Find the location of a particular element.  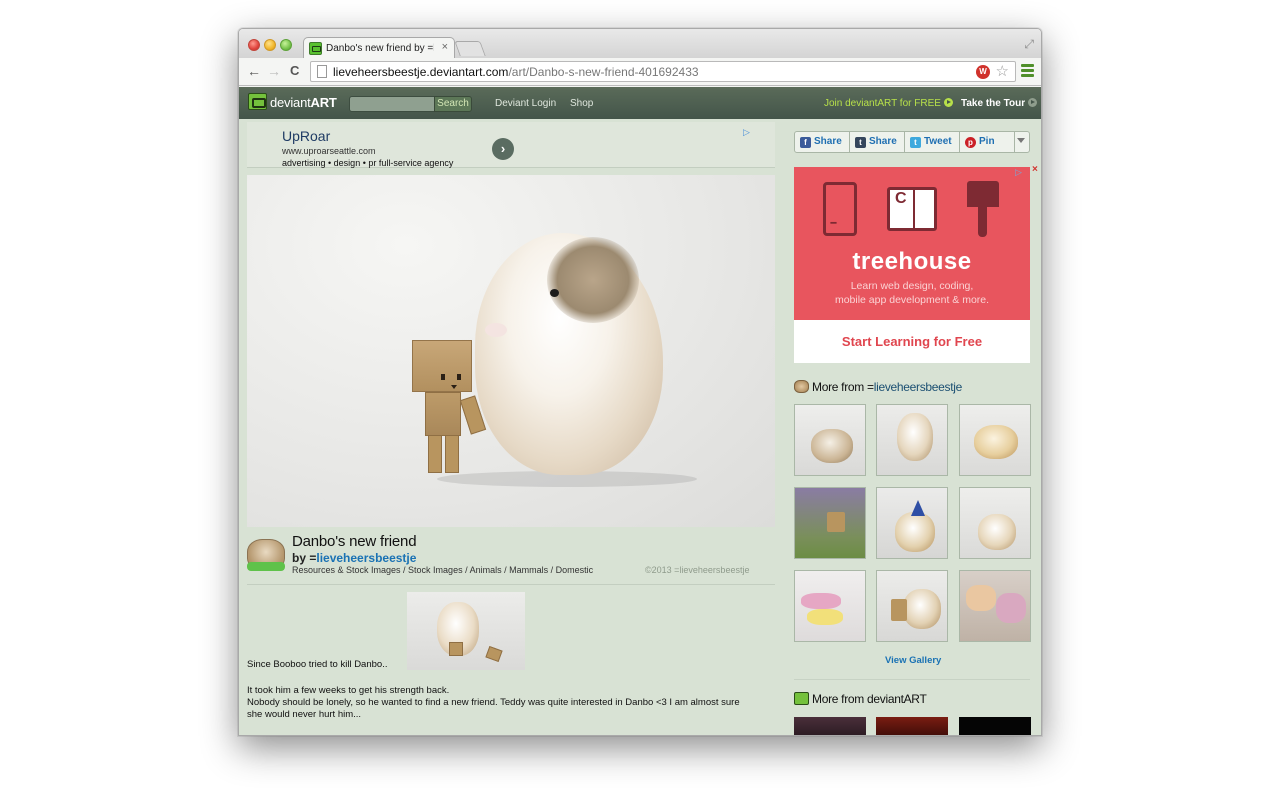

search-button: Search is located at coordinates (453, 104).